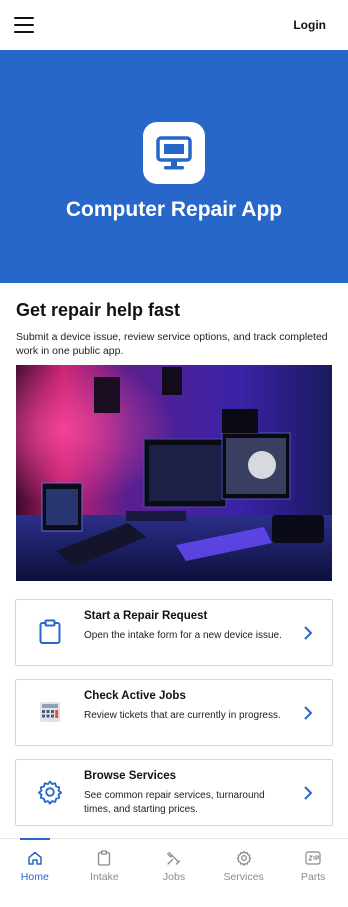 This screenshot has height=907, width=348. I want to click on tab-jobs: Jobs, so click(174, 873).